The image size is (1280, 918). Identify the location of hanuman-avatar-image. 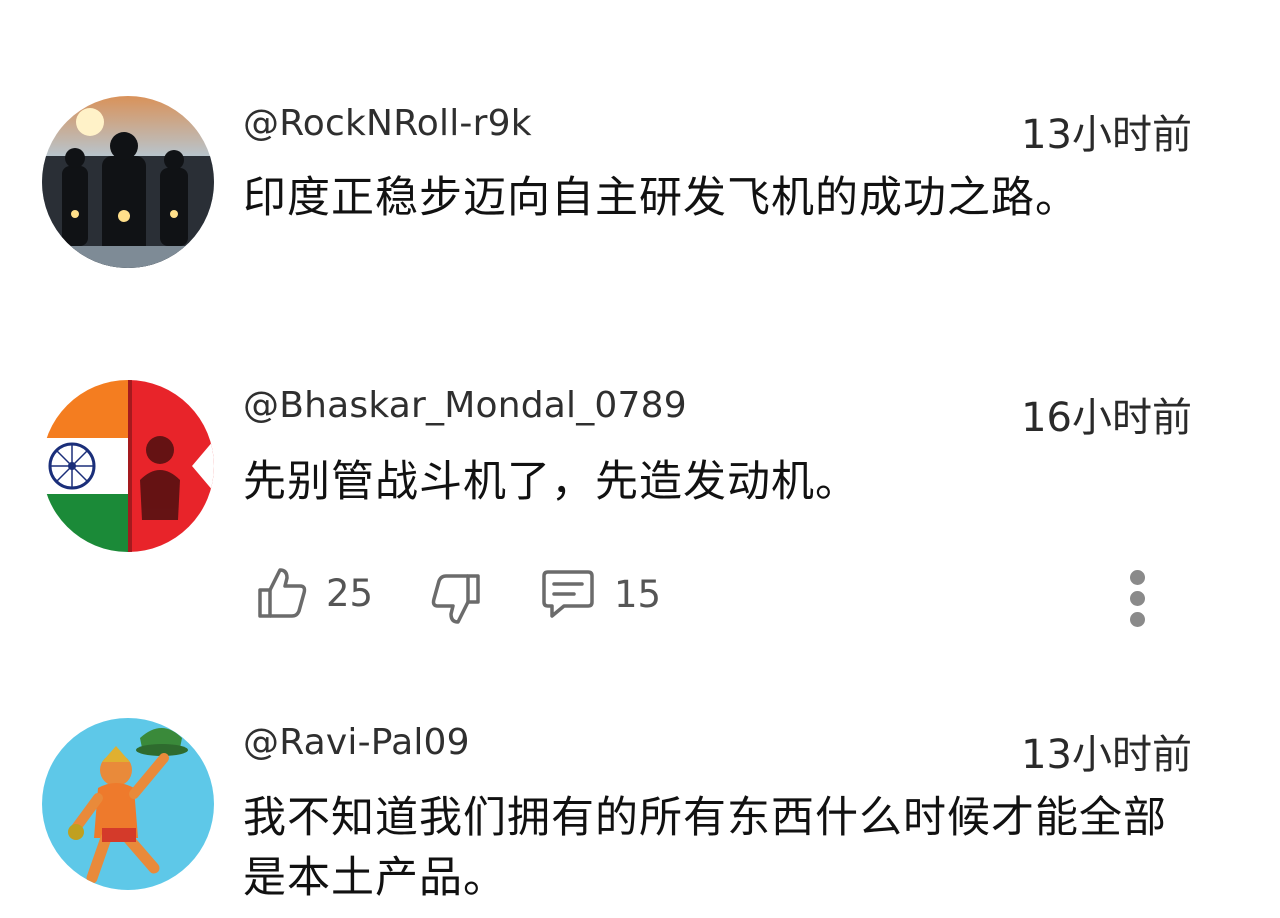
(128, 804).